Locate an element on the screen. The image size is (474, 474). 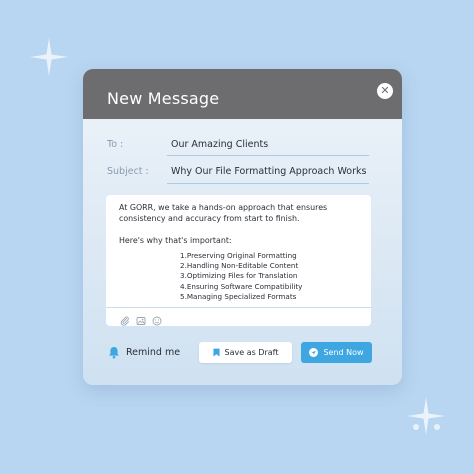
editor-toolbar is located at coordinates (141, 318).